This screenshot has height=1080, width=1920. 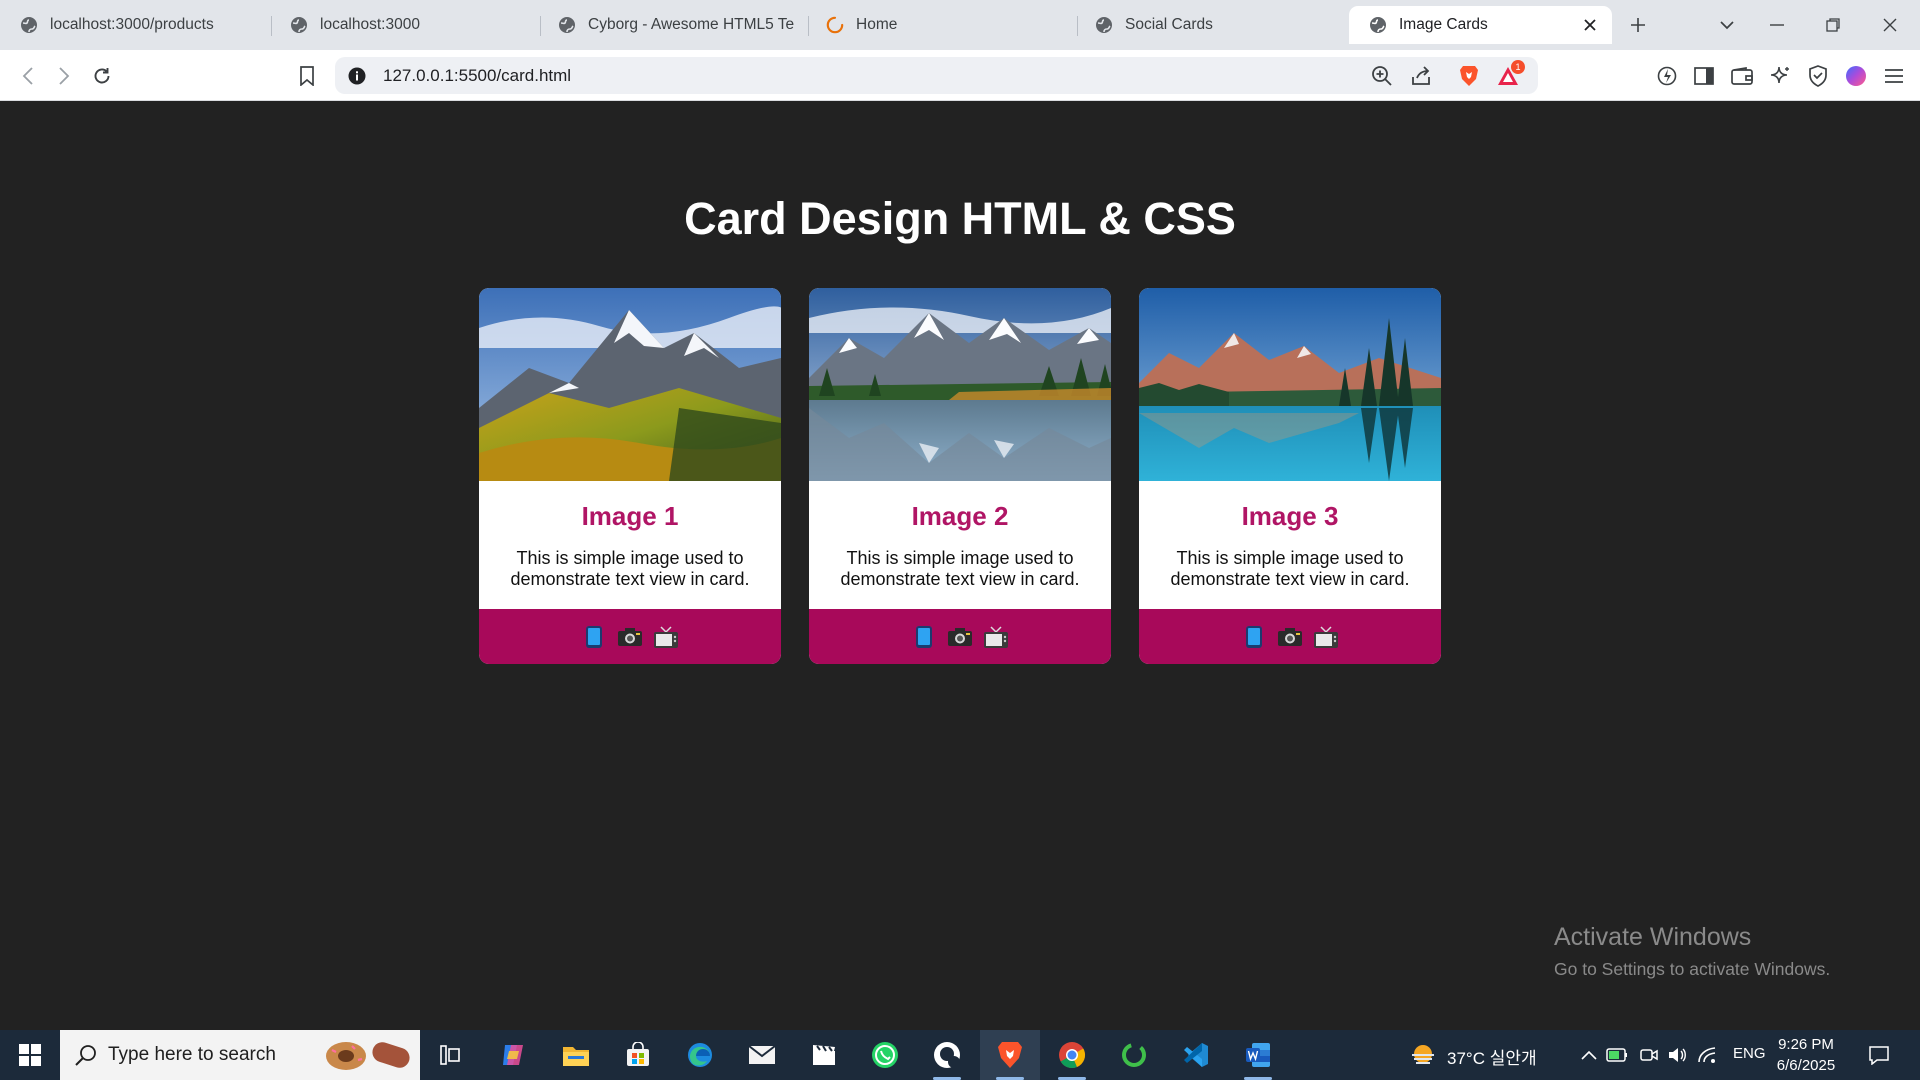 What do you see at coordinates (941, 25) in the screenshot?
I see `tab-home: Home` at bounding box center [941, 25].